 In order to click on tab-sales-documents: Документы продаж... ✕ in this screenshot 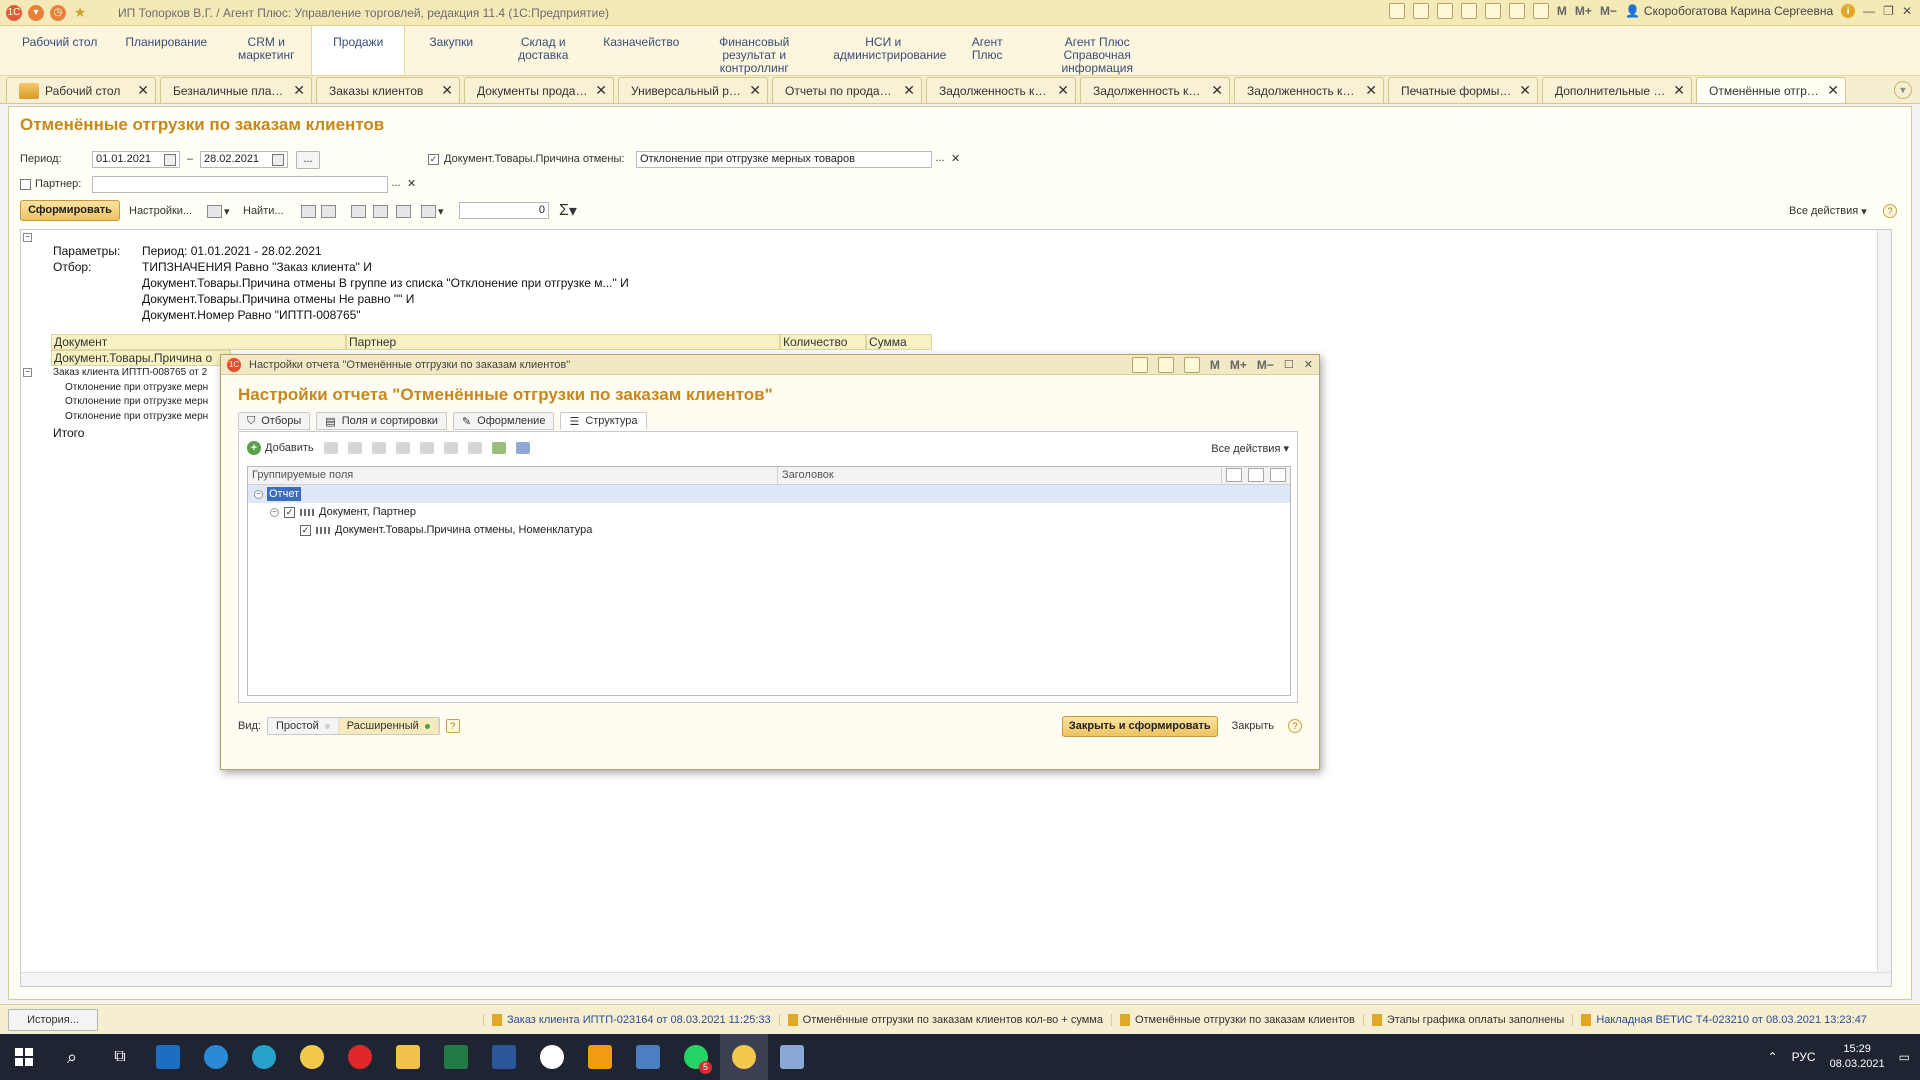, I will do `click(539, 90)`.